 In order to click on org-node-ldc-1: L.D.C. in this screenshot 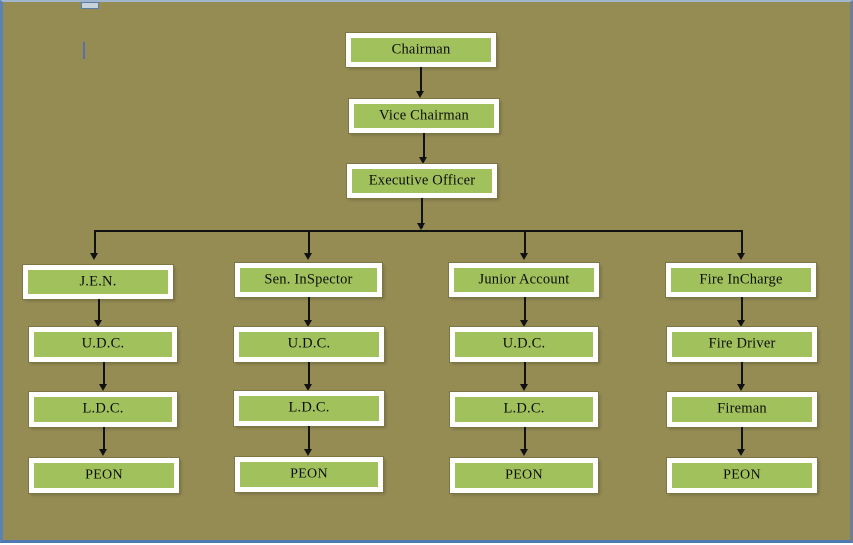, I will do `click(103, 409)`.